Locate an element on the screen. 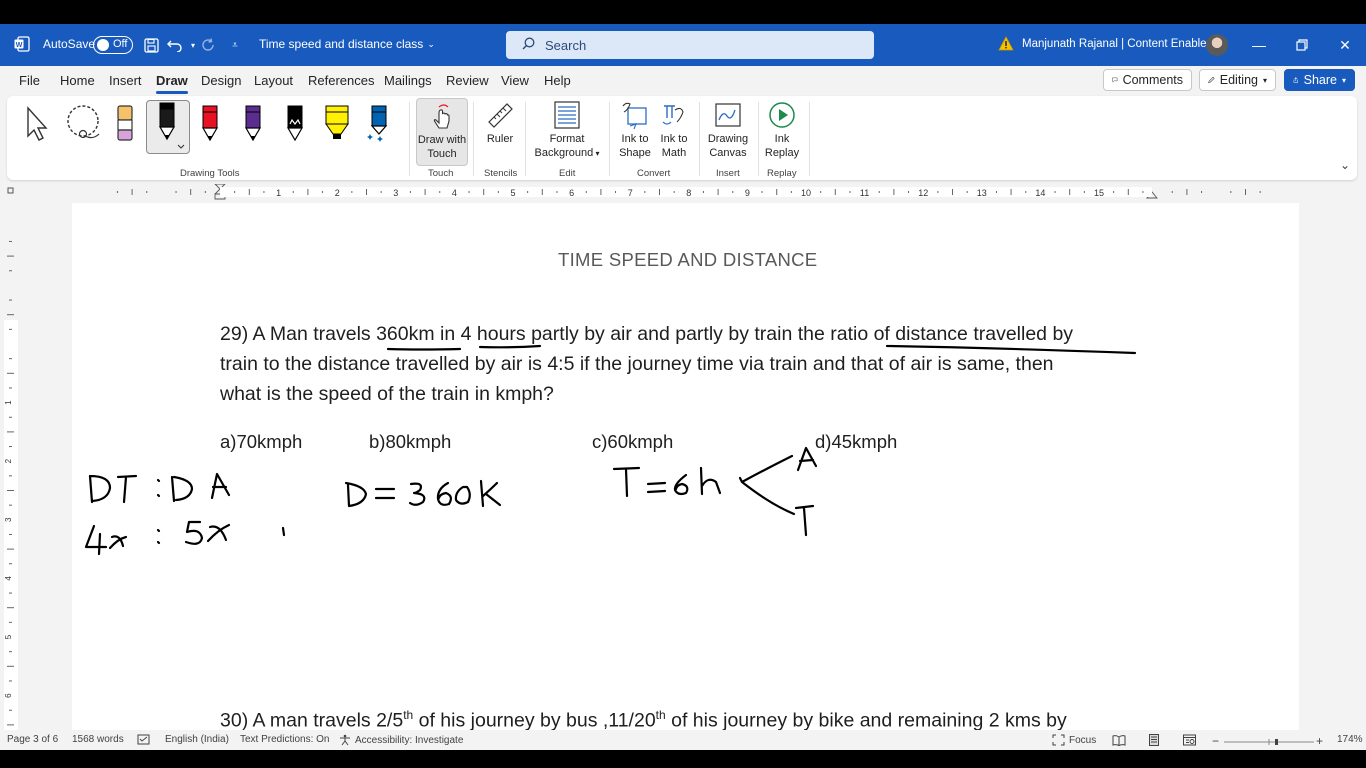 This screenshot has height=768, width=1366. read-mode-icon is located at coordinates (1119, 740).